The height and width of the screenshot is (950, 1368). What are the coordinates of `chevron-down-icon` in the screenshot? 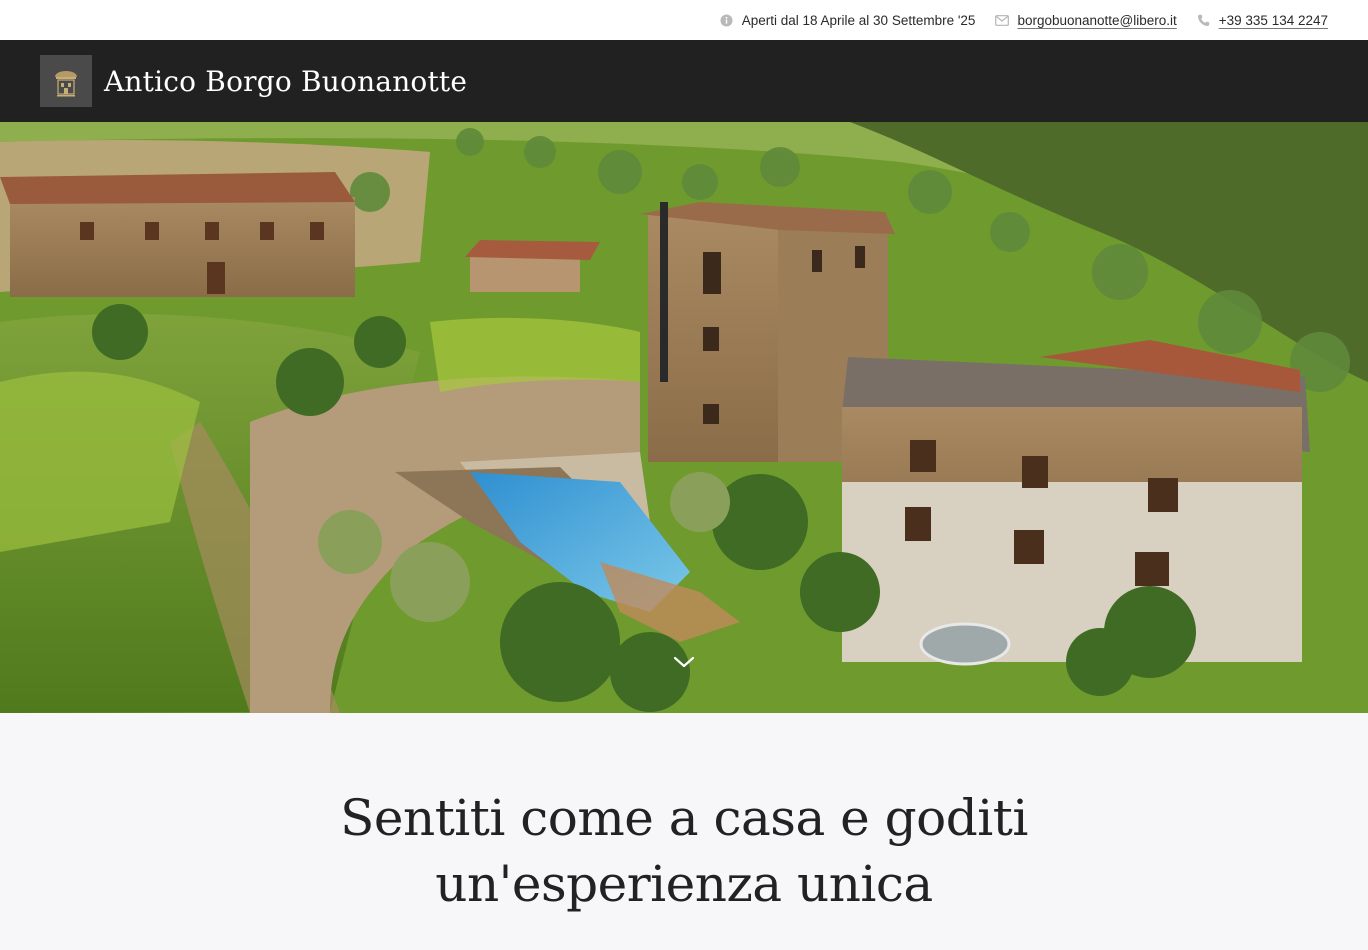 It's located at (684, 663).